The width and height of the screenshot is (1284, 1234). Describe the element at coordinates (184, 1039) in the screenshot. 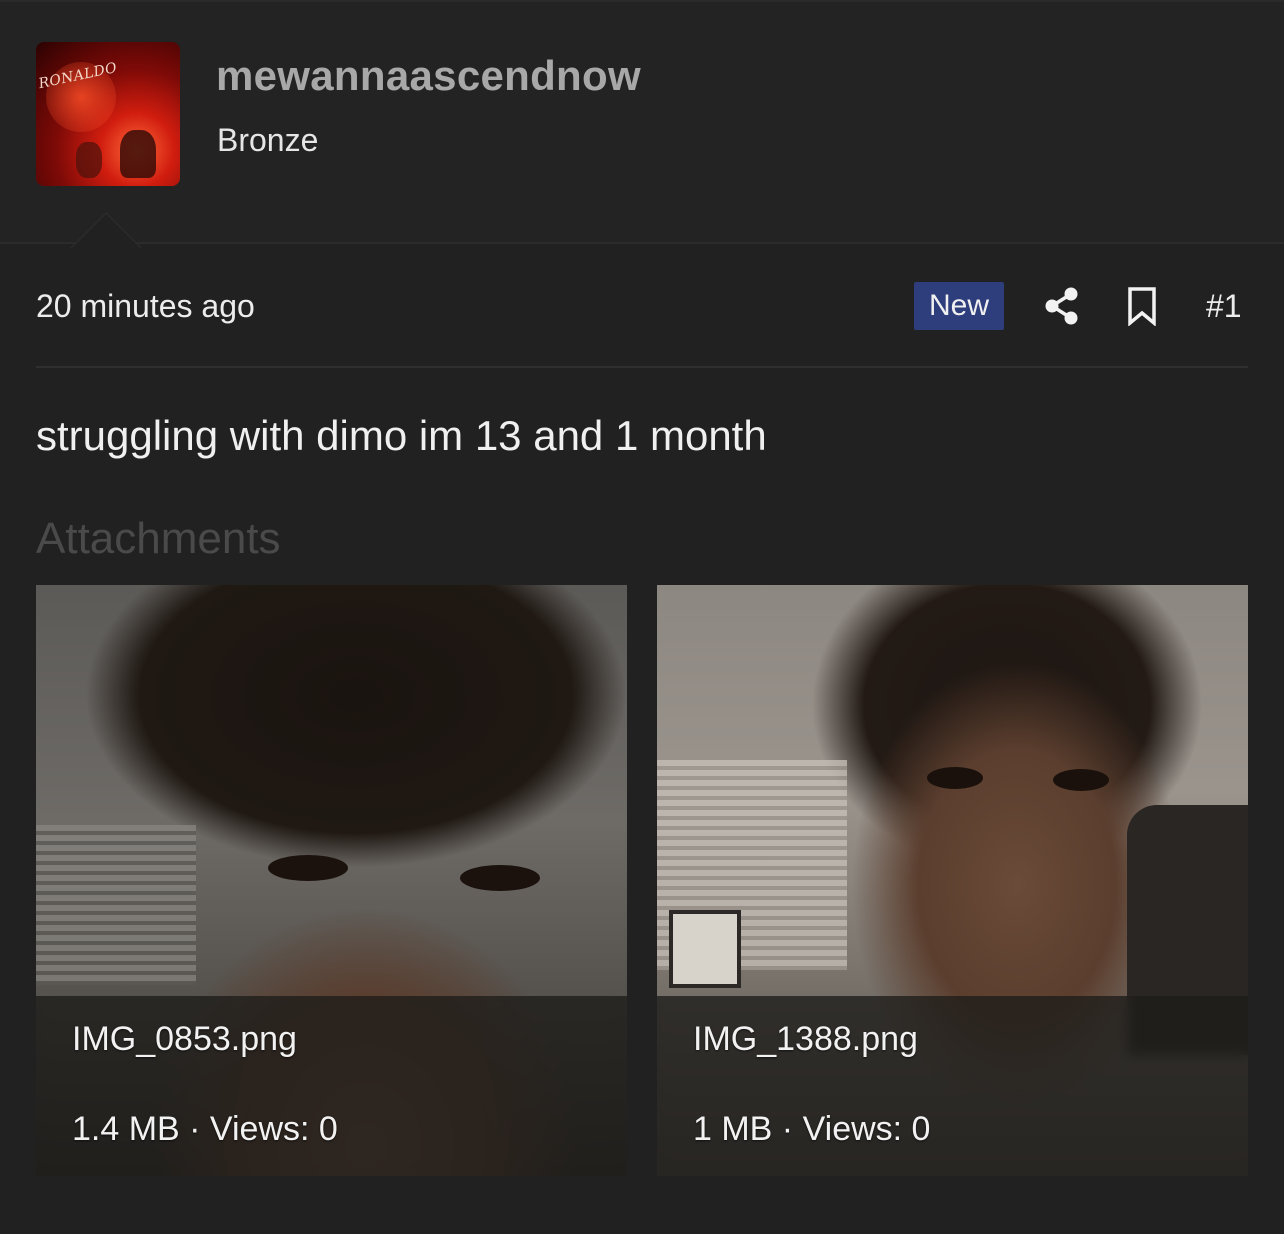

I see `attachment-filename: IMG_0853.png` at that location.